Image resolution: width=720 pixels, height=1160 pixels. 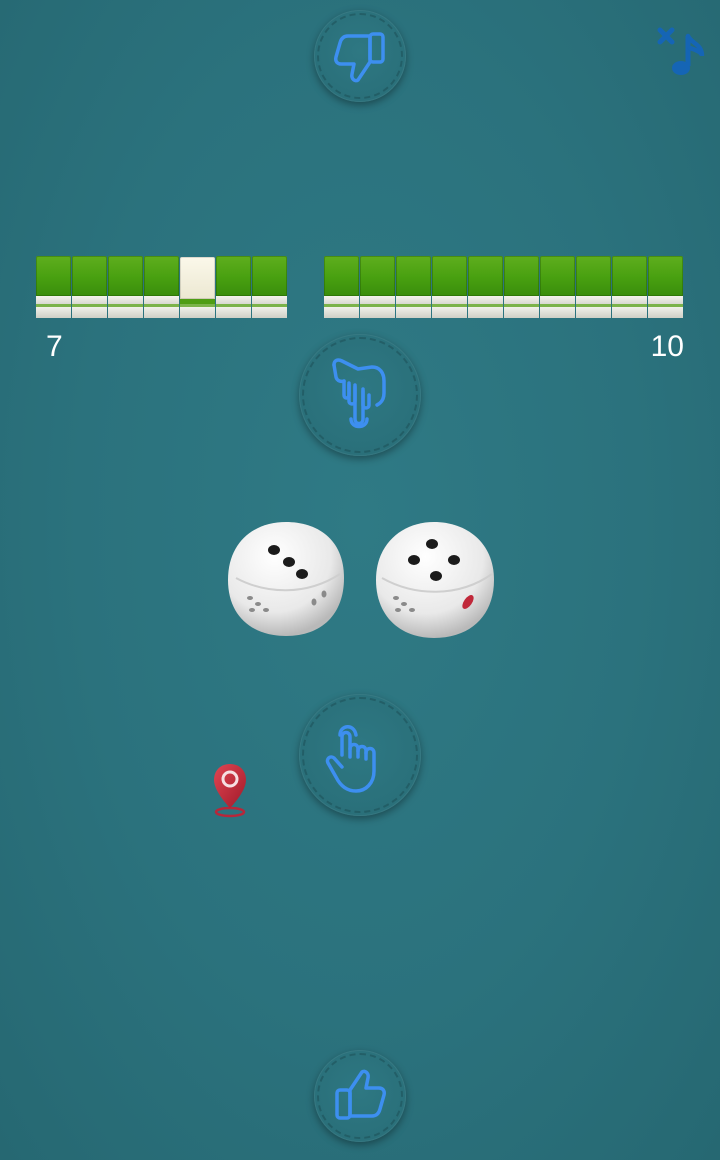 I want to click on right-tile-wall, so click(x=504, y=287).